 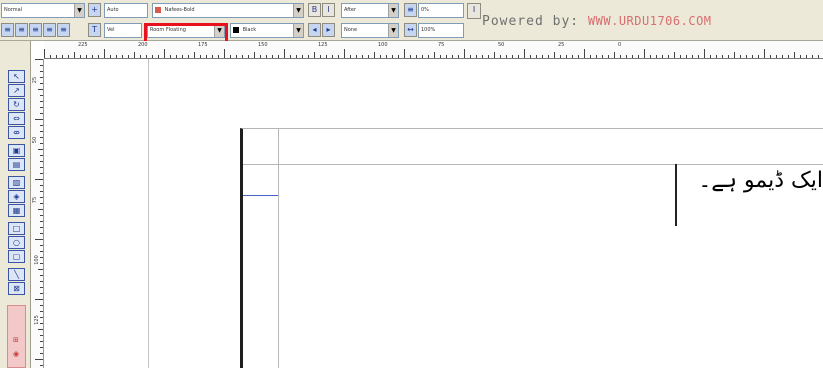 I want to click on align-left-icon: ≡, so click(x=35, y=30).